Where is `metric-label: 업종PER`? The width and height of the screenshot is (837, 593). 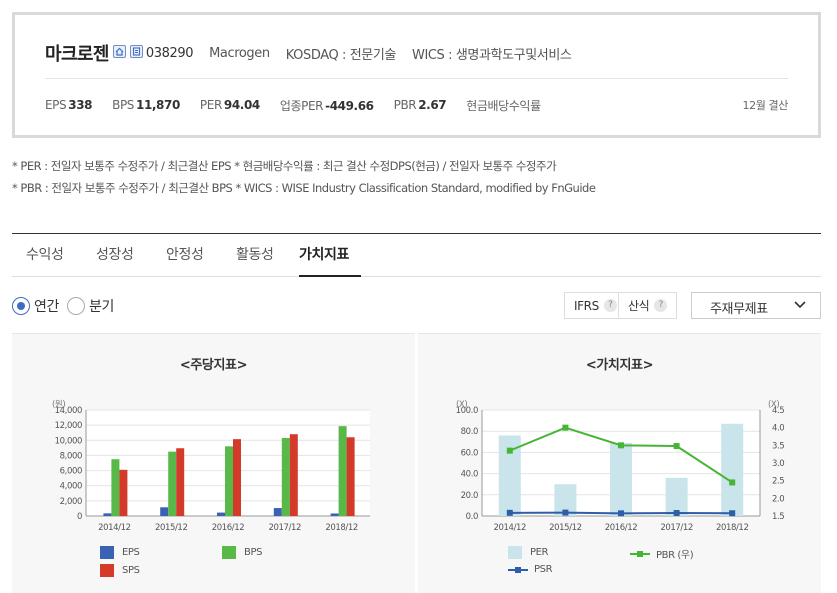
metric-label: 업종PER is located at coordinates (301, 105).